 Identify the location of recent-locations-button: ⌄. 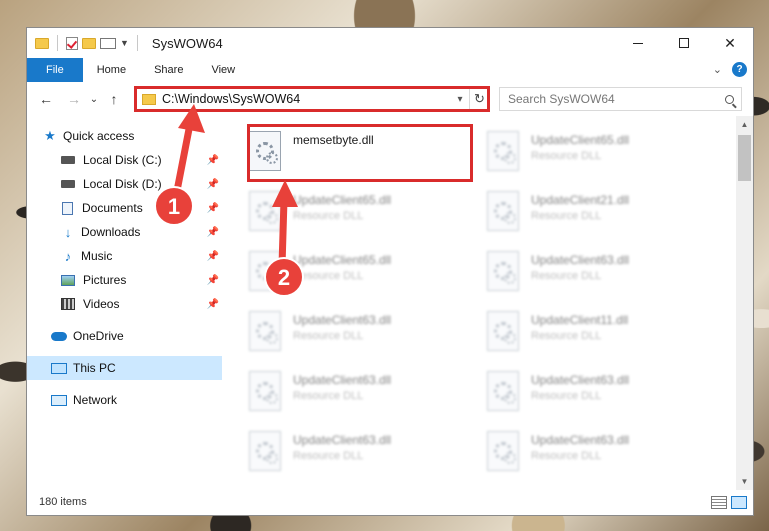
(94, 99).